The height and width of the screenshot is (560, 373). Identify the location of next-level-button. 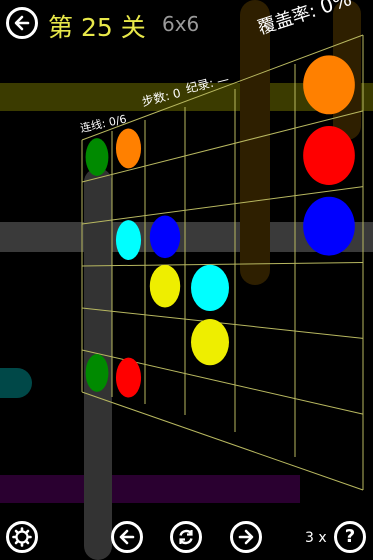
(246, 537).